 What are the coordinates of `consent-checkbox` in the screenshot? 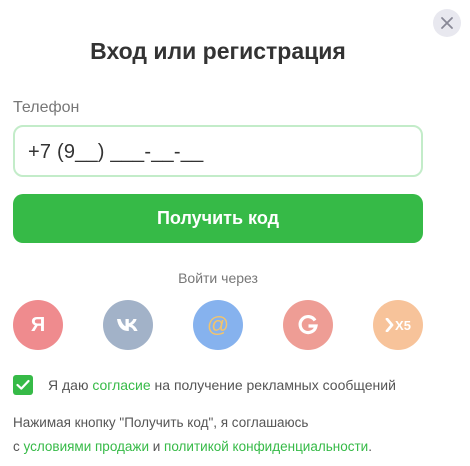 It's located at (23, 385).